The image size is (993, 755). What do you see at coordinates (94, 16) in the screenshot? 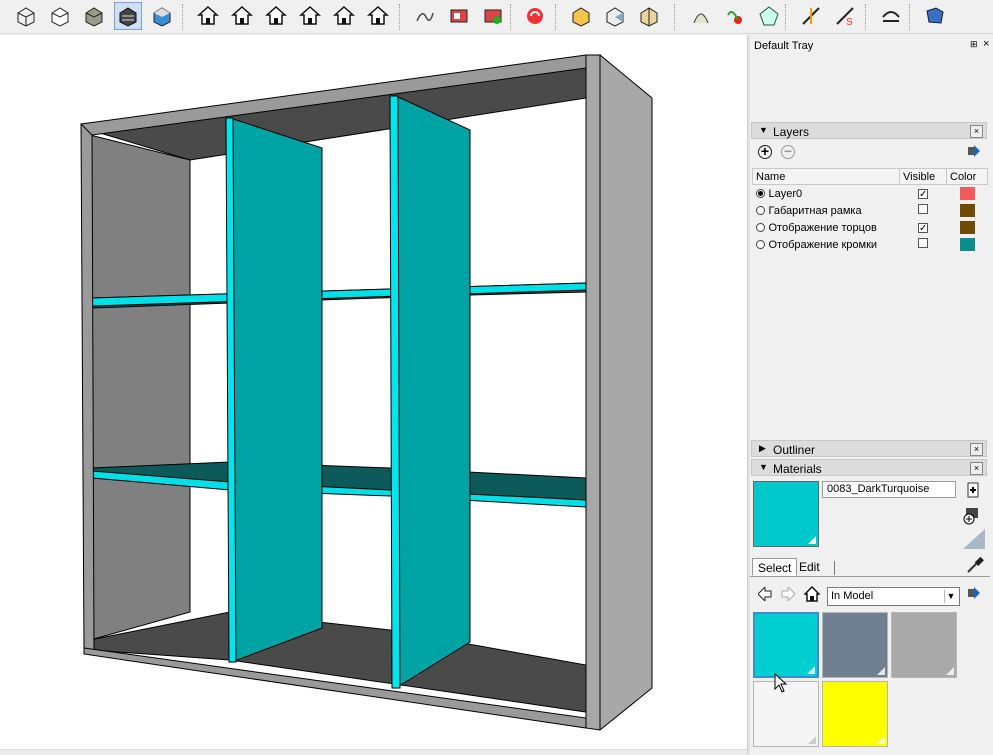
I see `hidden-line-style-icon` at bounding box center [94, 16].